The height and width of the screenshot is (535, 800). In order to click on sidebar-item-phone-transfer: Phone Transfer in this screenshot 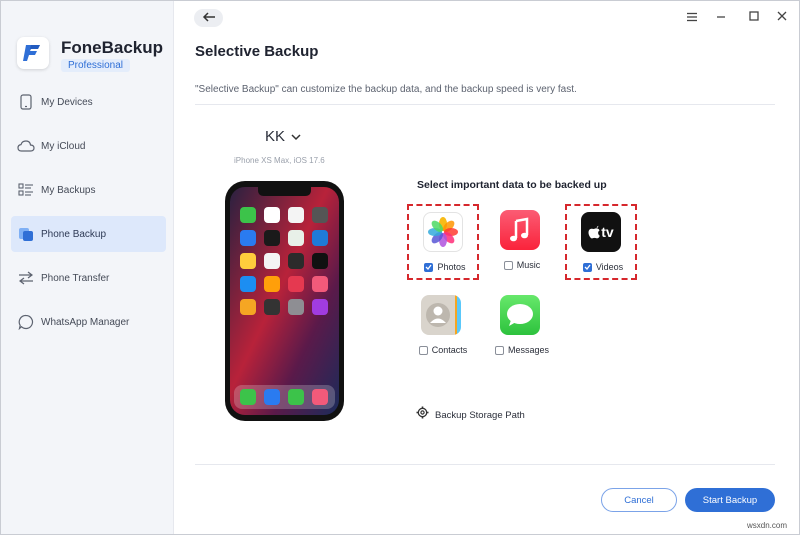, I will do `click(88, 278)`.